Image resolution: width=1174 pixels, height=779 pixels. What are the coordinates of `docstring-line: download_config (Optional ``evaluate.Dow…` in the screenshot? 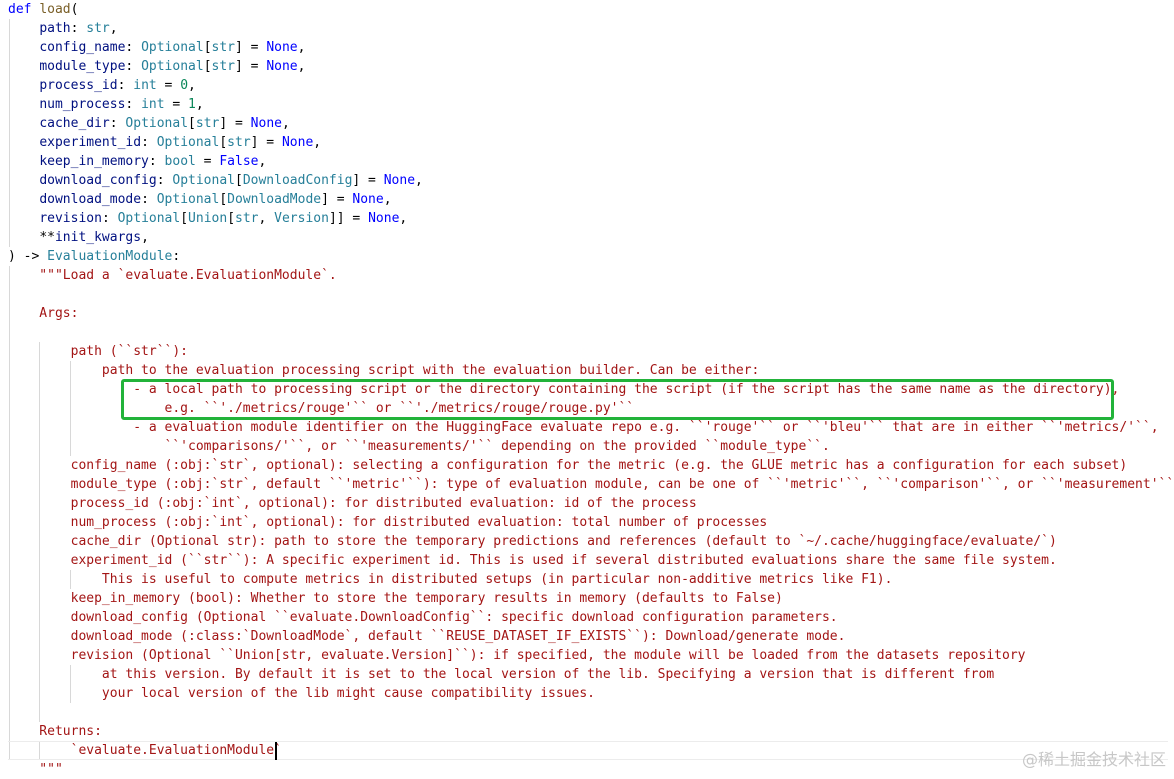 It's located at (423, 617).